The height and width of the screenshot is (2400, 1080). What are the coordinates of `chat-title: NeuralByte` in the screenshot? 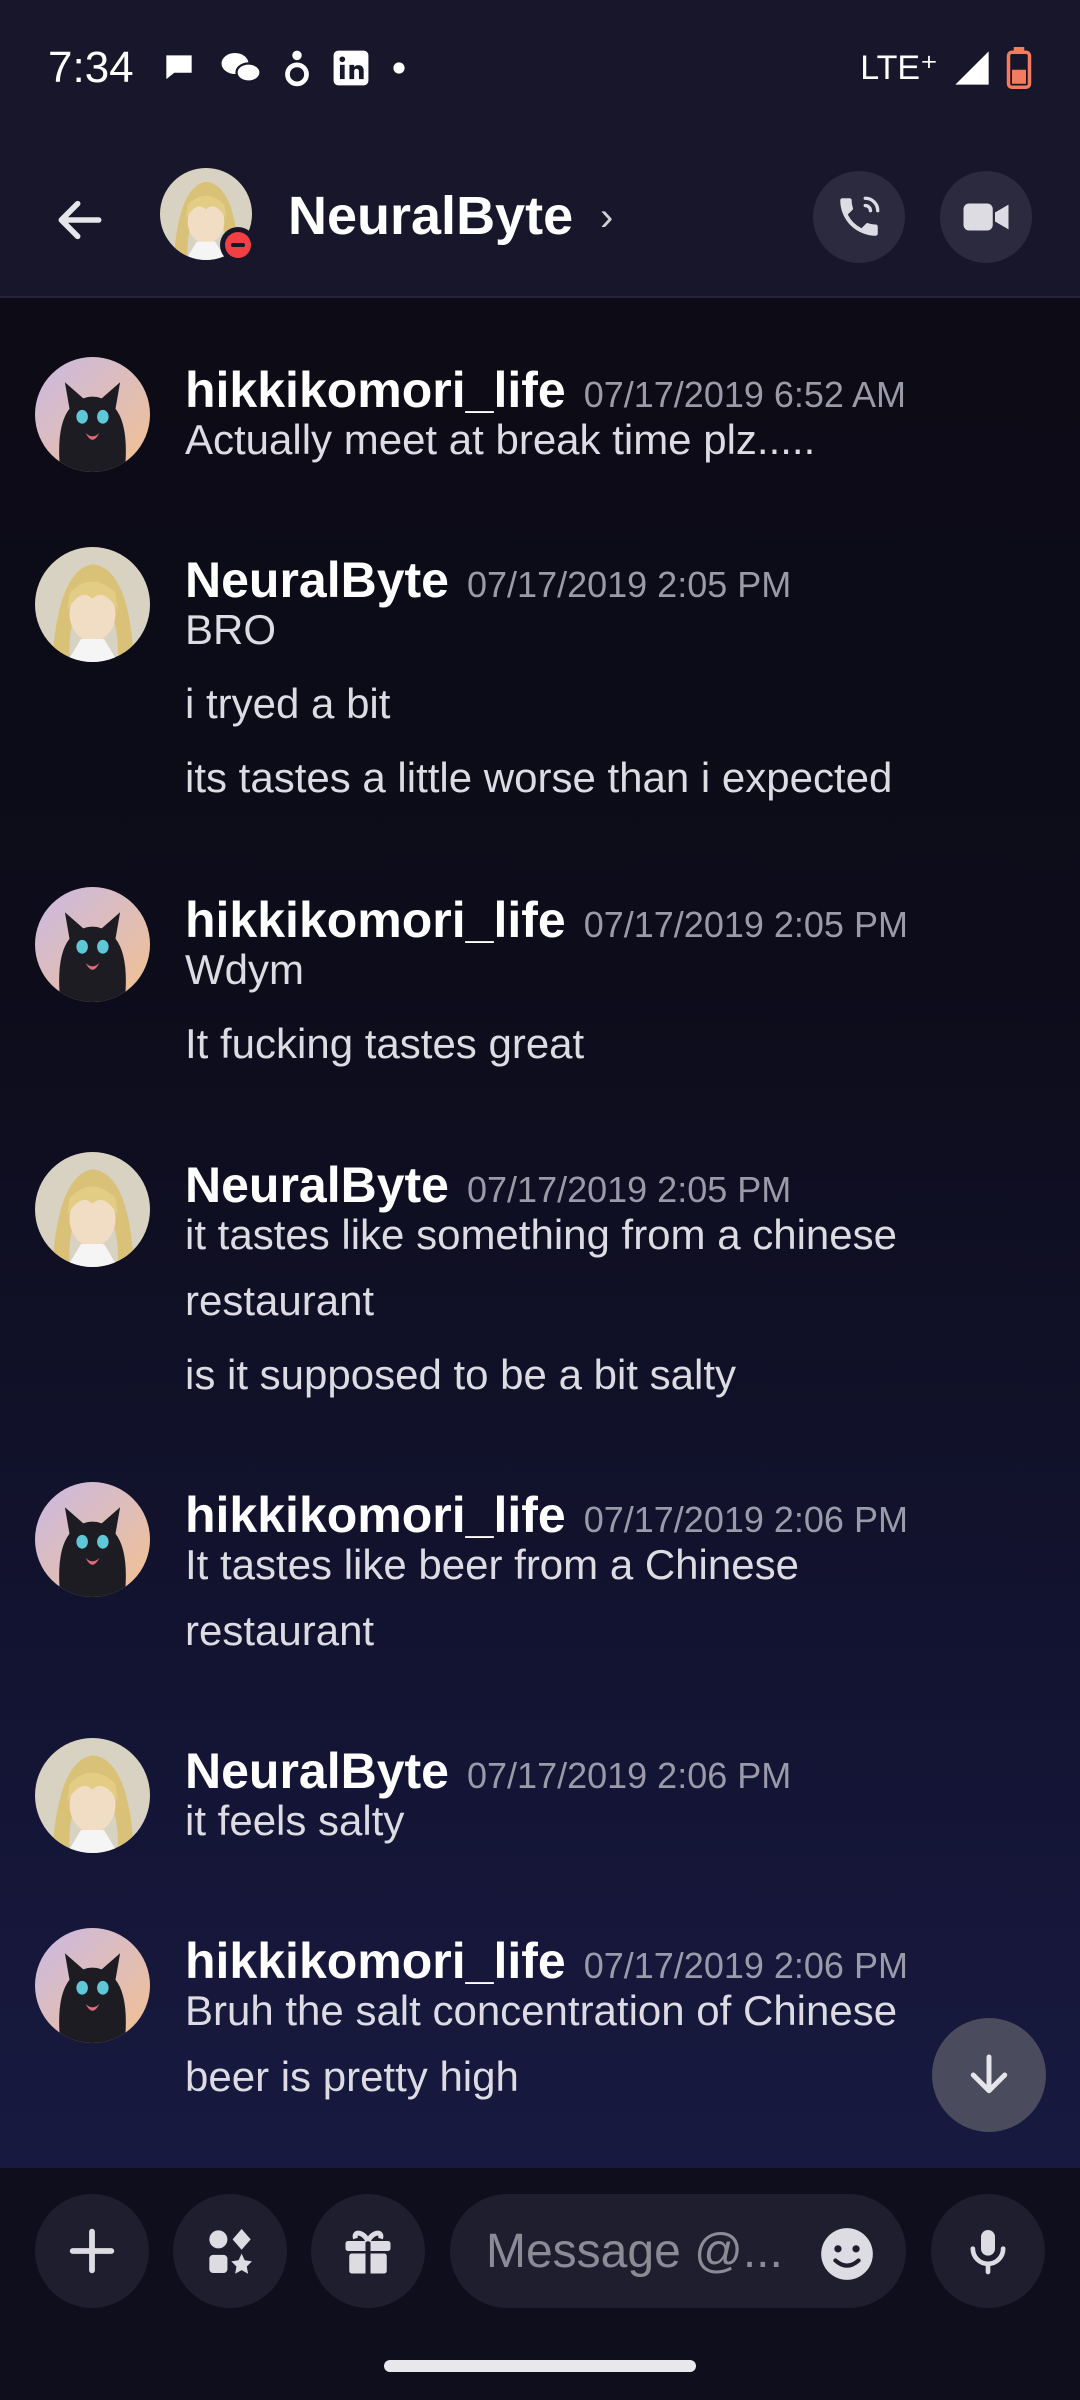 It's located at (430, 216).